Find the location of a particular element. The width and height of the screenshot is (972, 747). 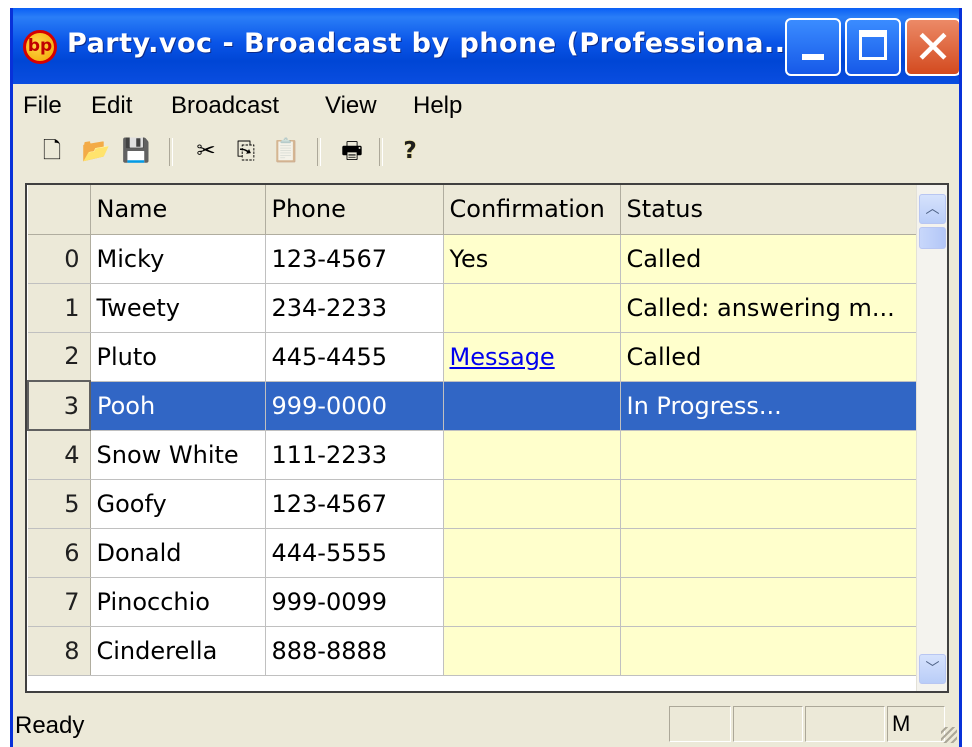

phone-cell: 999-0000 is located at coordinates (354, 406).